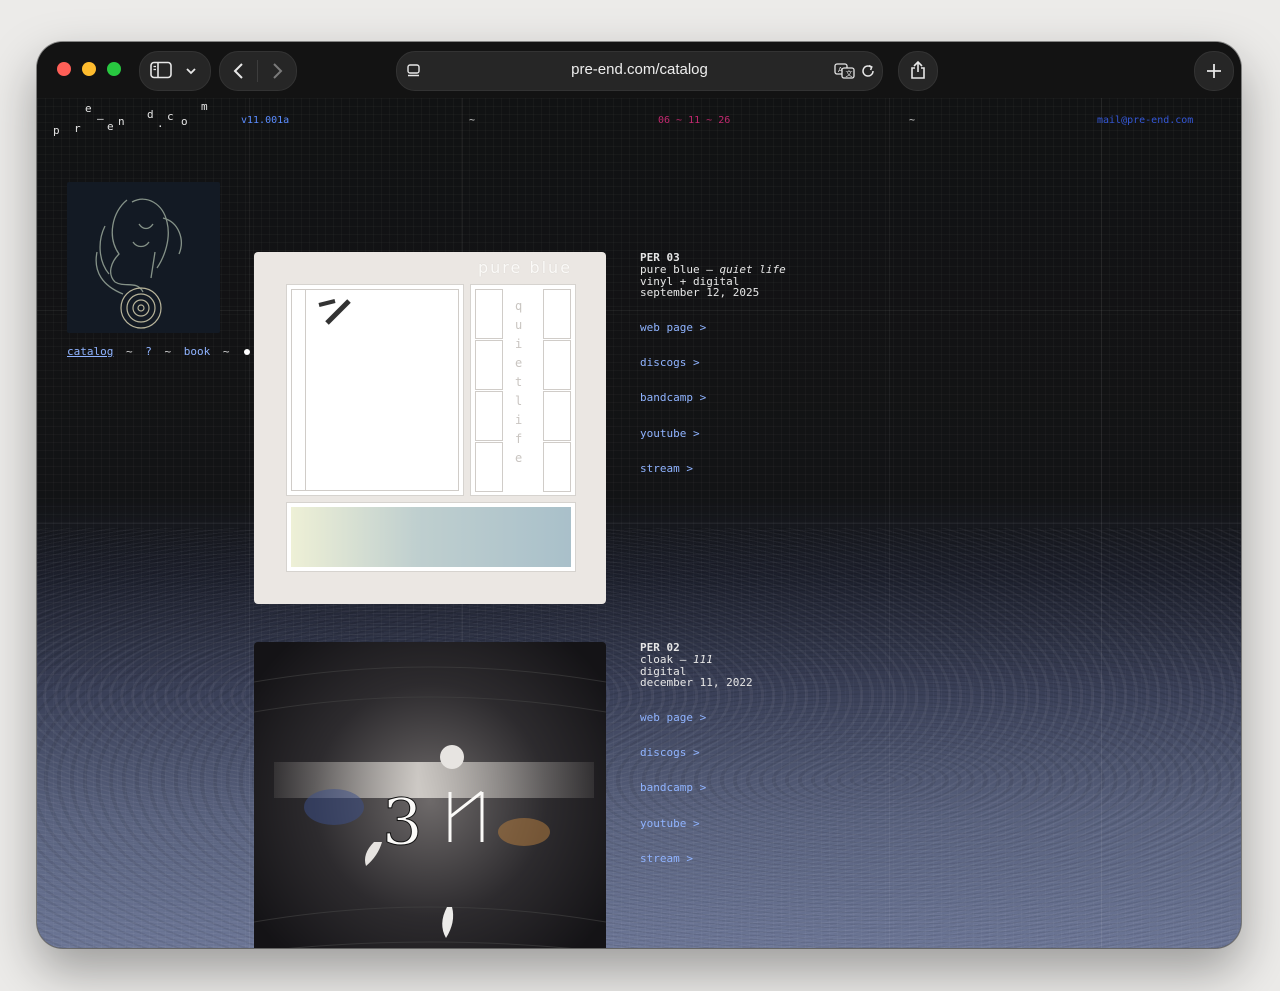 The height and width of the screenshot is (991, 1280). What do you see at coordinates (402, 823) in the screenshot?
I see `svg-text: 3` at bounding box center [402, 823].